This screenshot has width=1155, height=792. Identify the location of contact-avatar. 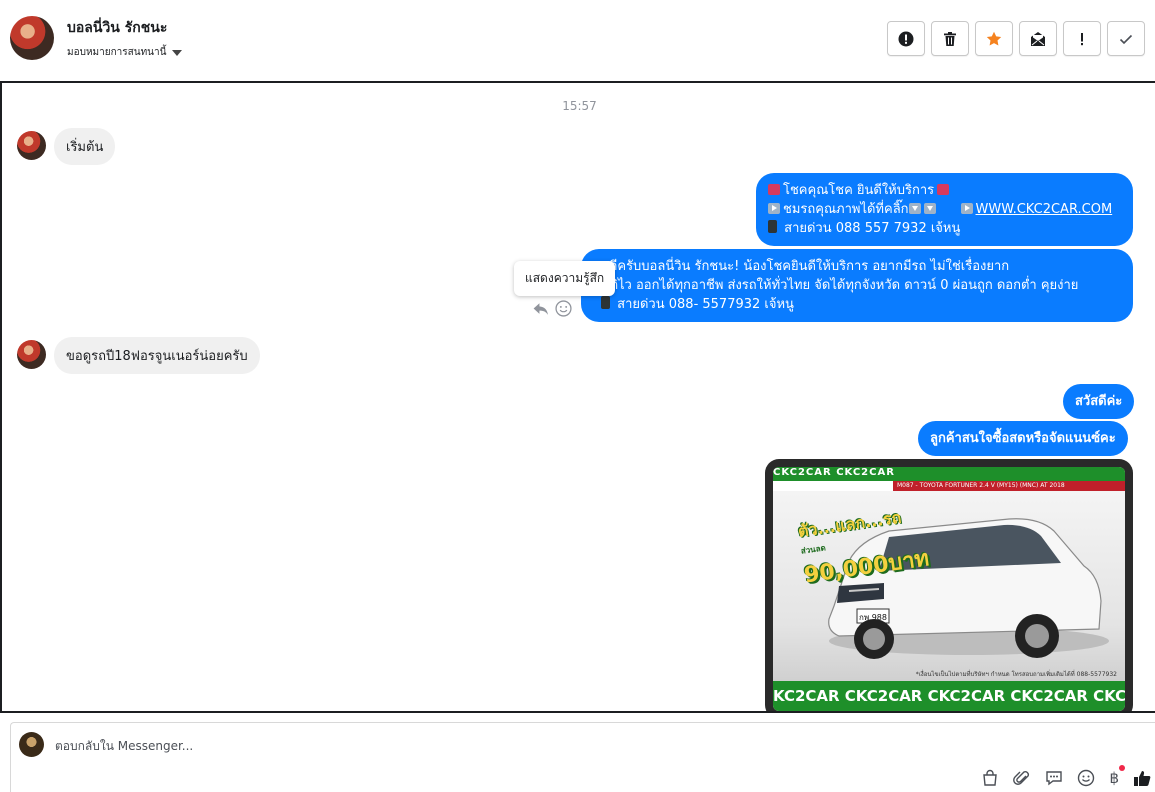
(32, 38).